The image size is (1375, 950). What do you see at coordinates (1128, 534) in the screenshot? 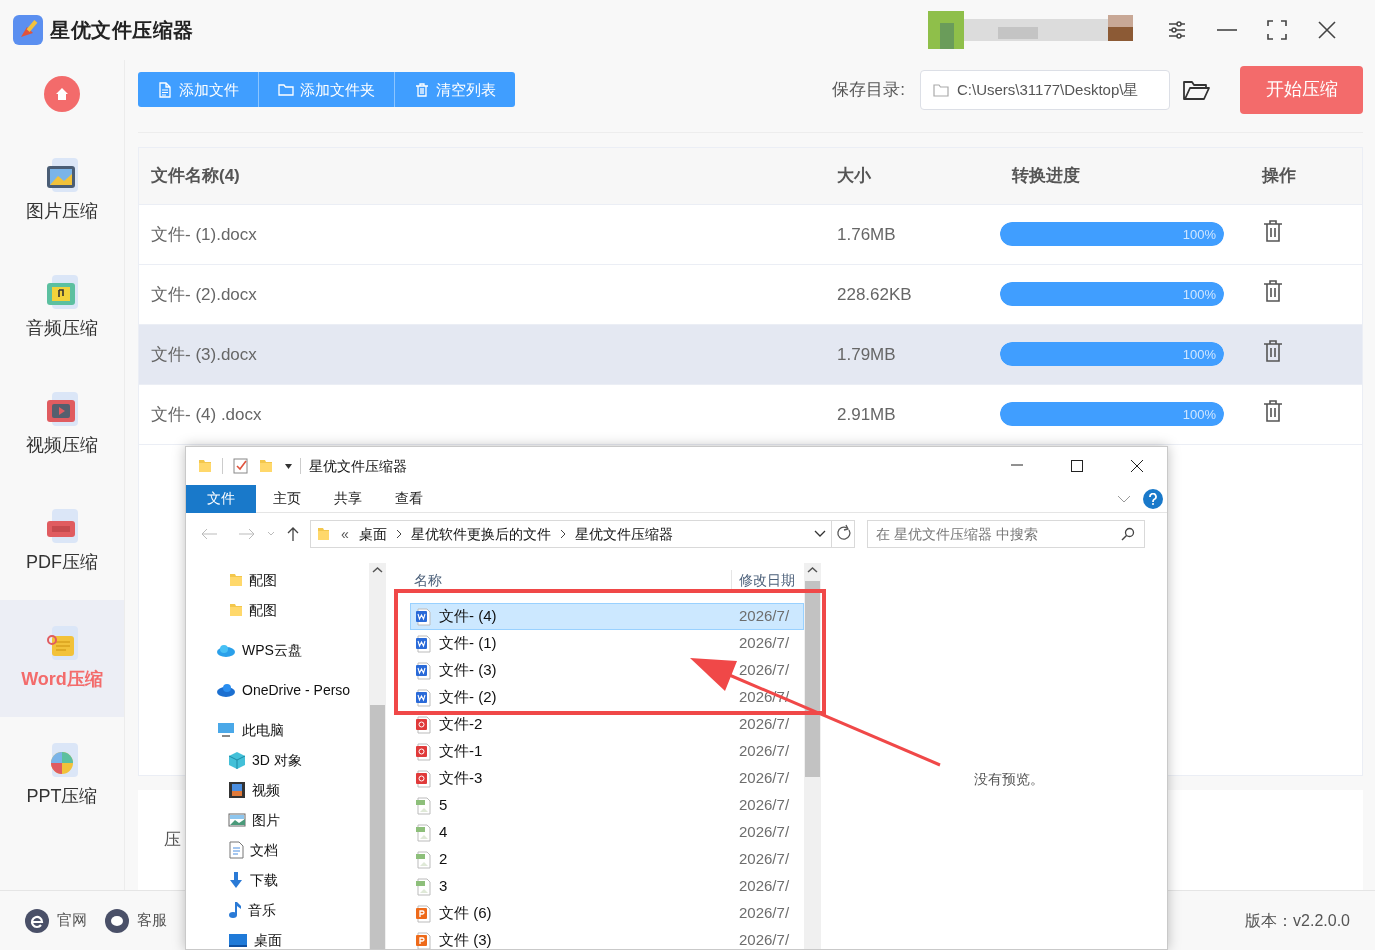
I see `search-icon` at bounding box center [1128, 534].